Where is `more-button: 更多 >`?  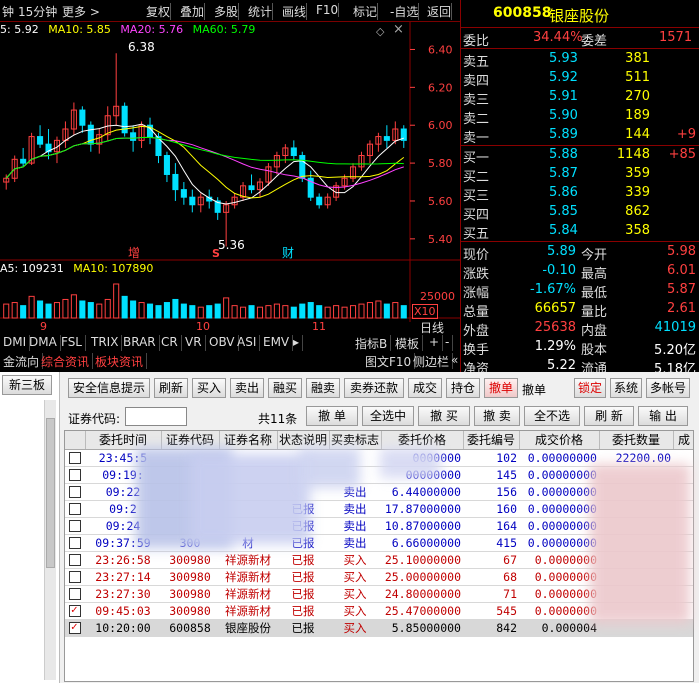 more-button: 更多 > is located at coordinates (81, 11).